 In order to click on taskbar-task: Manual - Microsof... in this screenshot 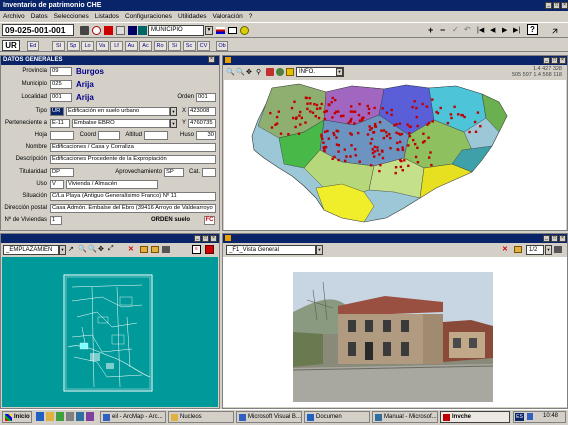, I will do `click(405, 417)`.